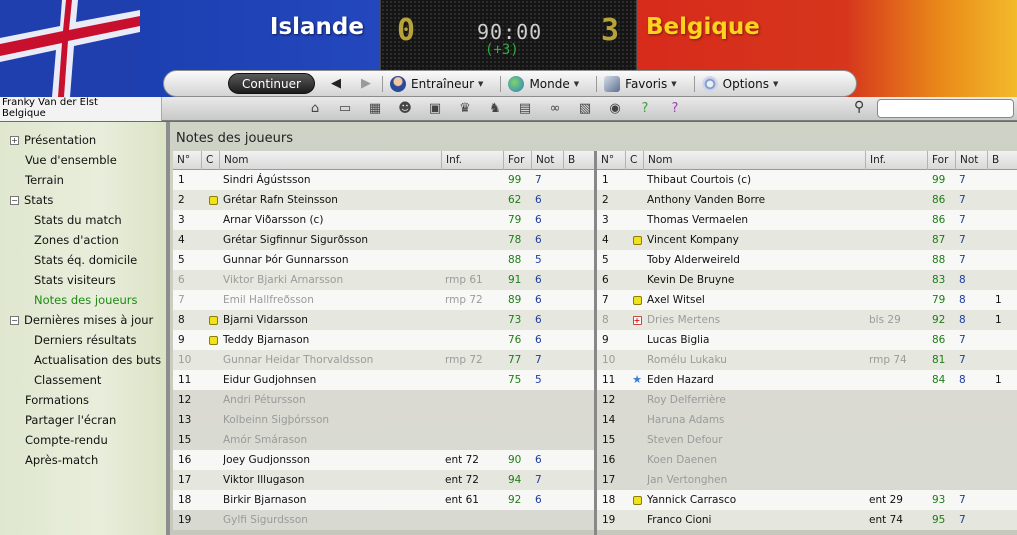 The height and width of the screenshot is (535, 1017). What do you see at coordinates (999, 160) in the screenshot?
I see `column-header-b: B` at bounding box center [999, 160].